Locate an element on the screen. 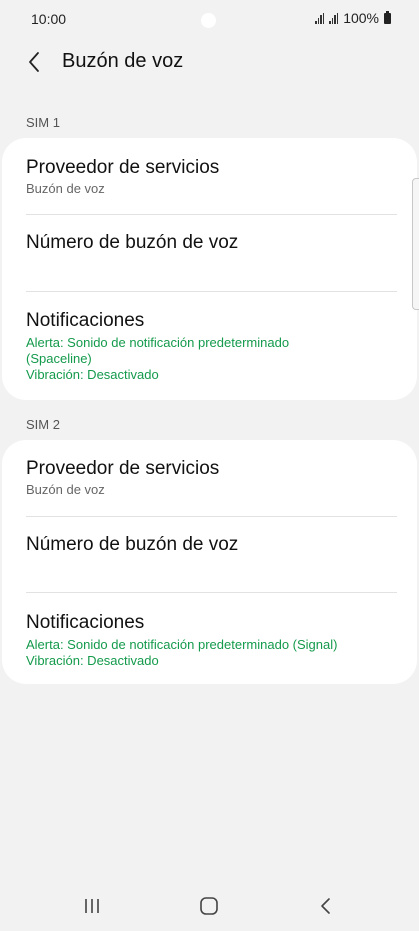 The image size is (419, 931). nav-back-button is located at coordinates (326, 906).